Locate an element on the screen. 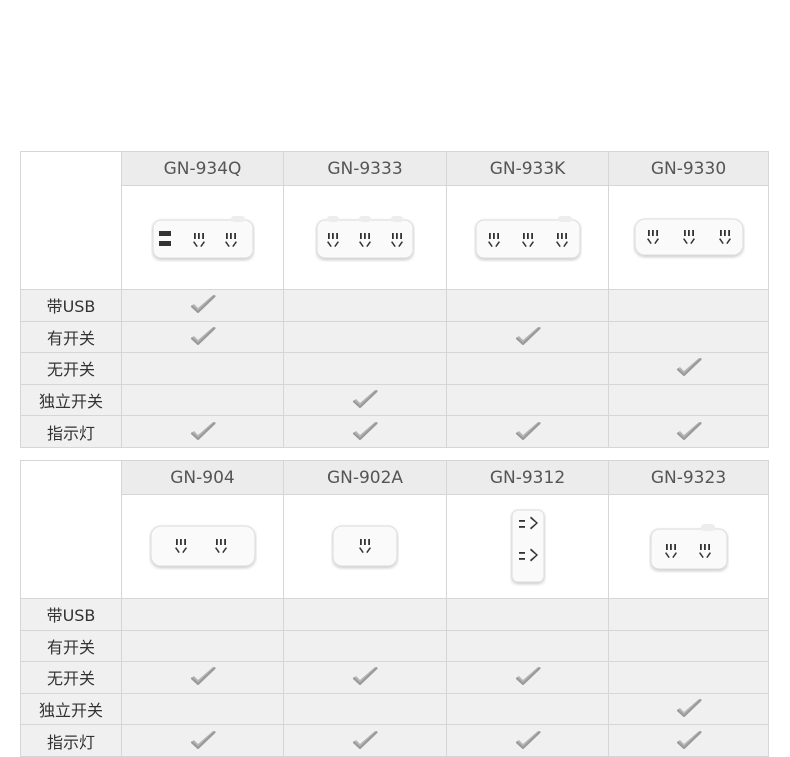 The height and width of the screenshot is (757, 790). model-name: GN-904 is located at coordinates (202, 477).